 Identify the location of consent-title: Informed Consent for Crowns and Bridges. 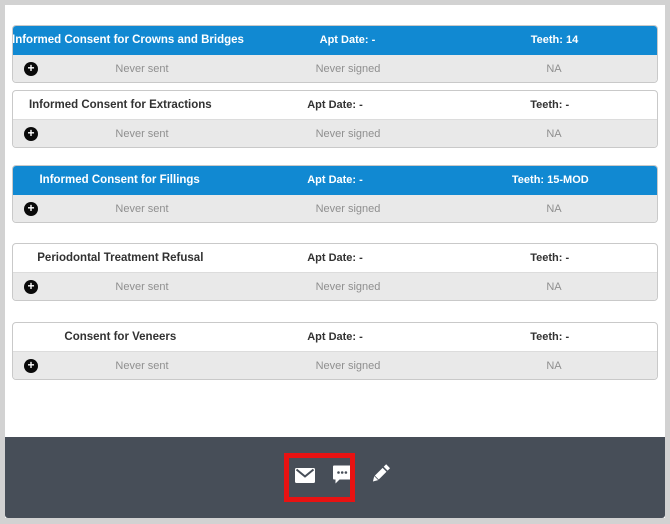
(128, 40).